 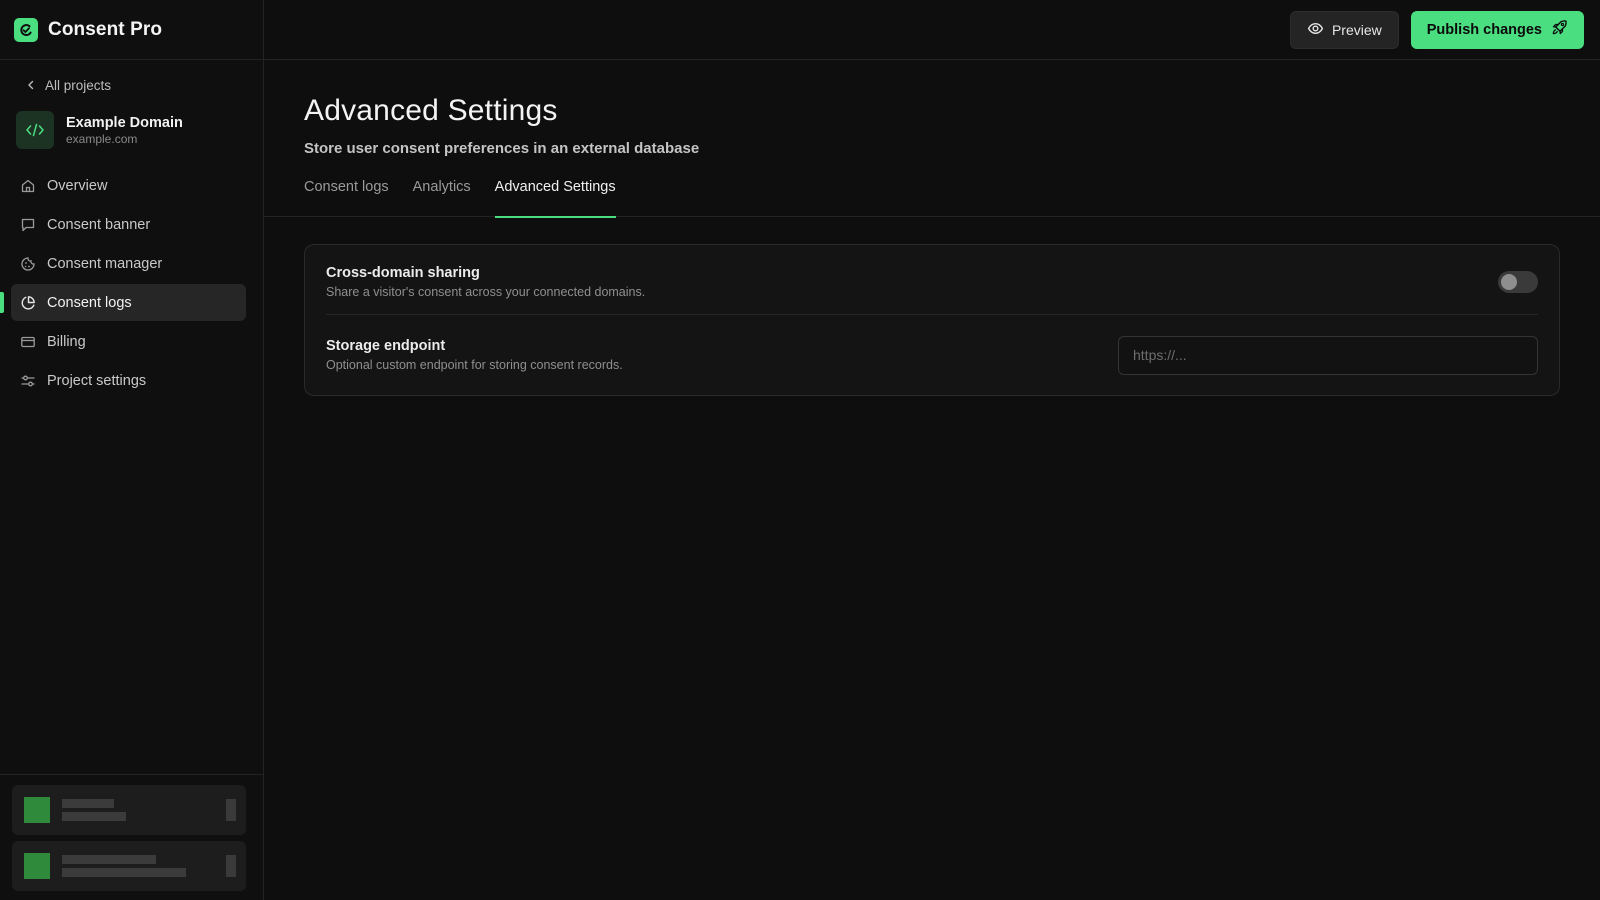 What do you see at coordinates (97, 380) in the screenshot?
I see `sidebar-item-label: Project settings` at bounding box center [97, 380].